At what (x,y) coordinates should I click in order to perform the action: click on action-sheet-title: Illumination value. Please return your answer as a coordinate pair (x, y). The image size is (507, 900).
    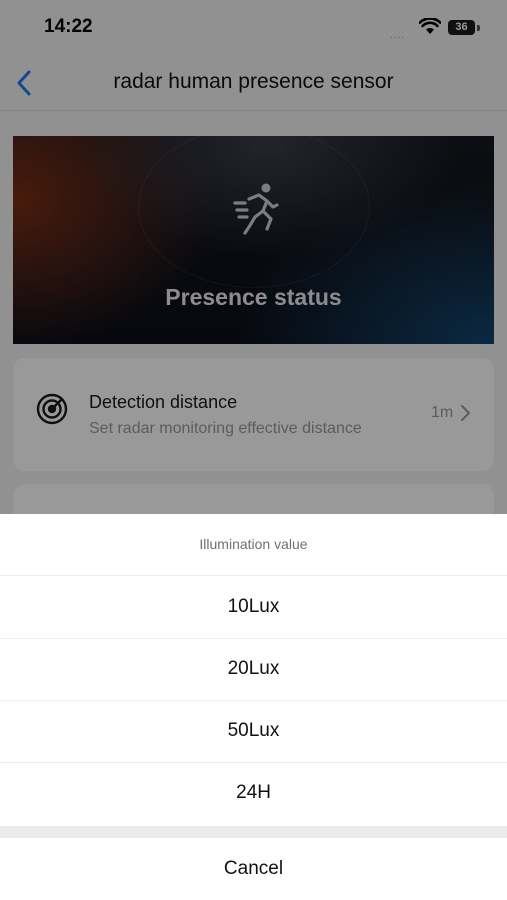
    Looking at the image, I should click on (253, 545).